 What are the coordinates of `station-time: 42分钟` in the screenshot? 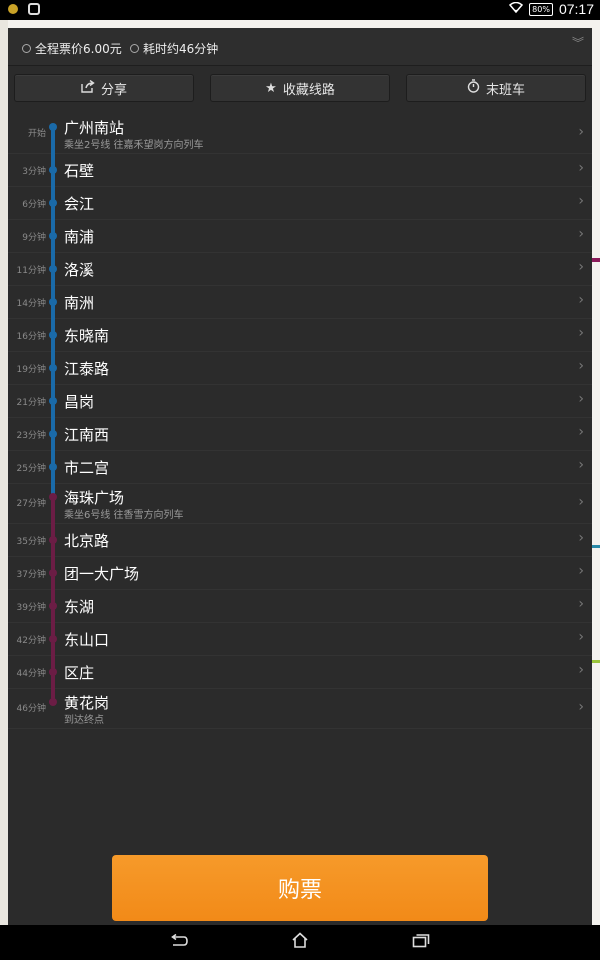 It's located at (31, 641).